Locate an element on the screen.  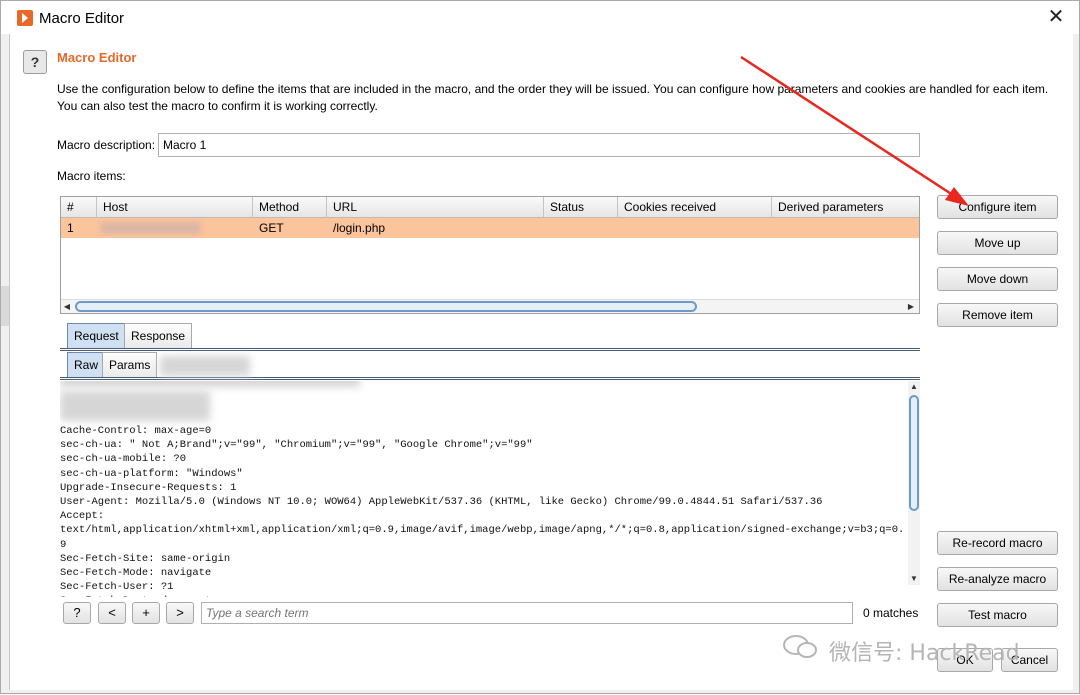
table-horizontal-scrollbar: ◀ ▶ is located at coordinates (490, 306).